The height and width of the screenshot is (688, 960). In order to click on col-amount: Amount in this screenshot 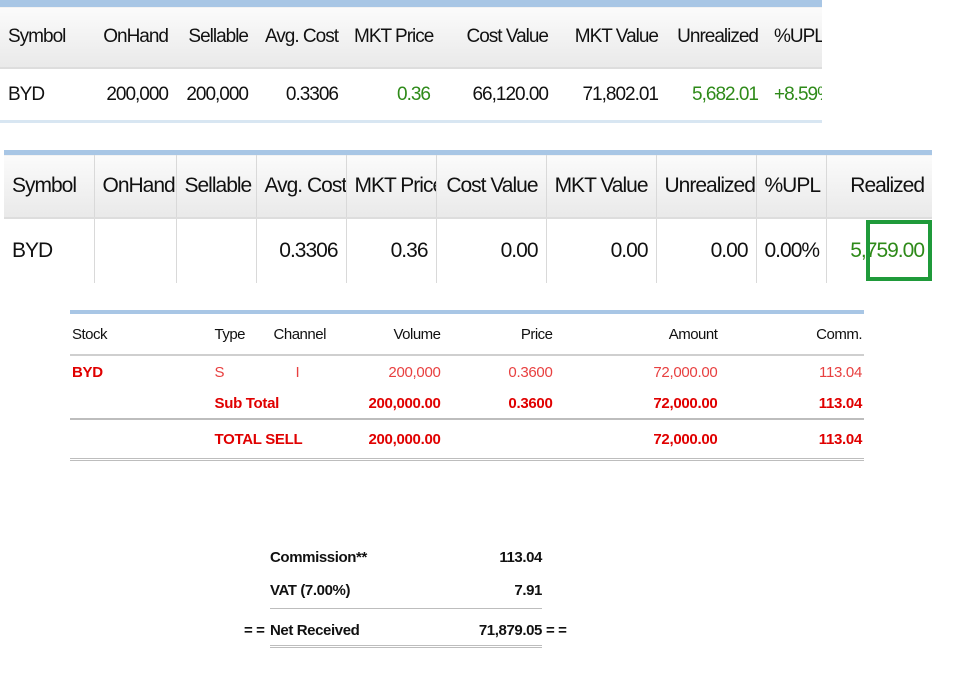, I will do `click(637, 334)`.